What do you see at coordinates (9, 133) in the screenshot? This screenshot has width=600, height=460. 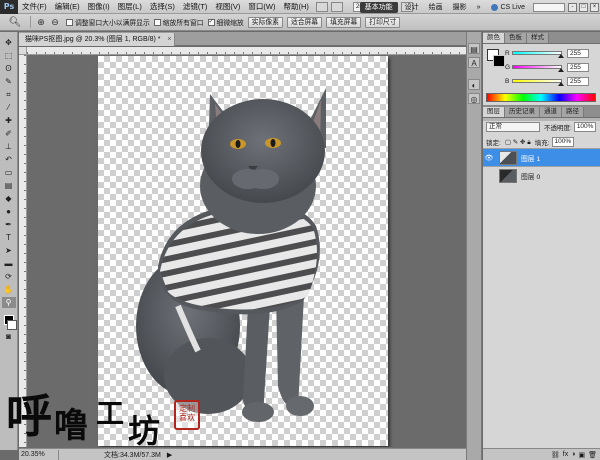 I see `brush-tool-icon: ✐` at bounding box center [9, 133].